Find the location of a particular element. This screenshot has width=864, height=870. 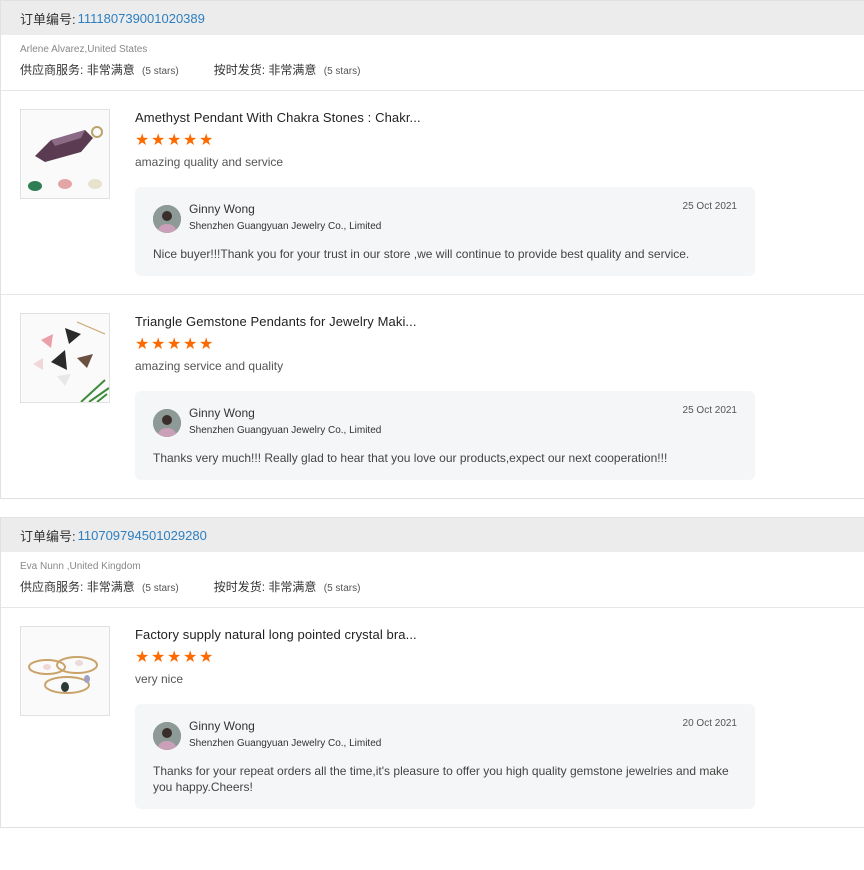

order-number-link: 110709794501029280 is located at coordinates (142, 535).